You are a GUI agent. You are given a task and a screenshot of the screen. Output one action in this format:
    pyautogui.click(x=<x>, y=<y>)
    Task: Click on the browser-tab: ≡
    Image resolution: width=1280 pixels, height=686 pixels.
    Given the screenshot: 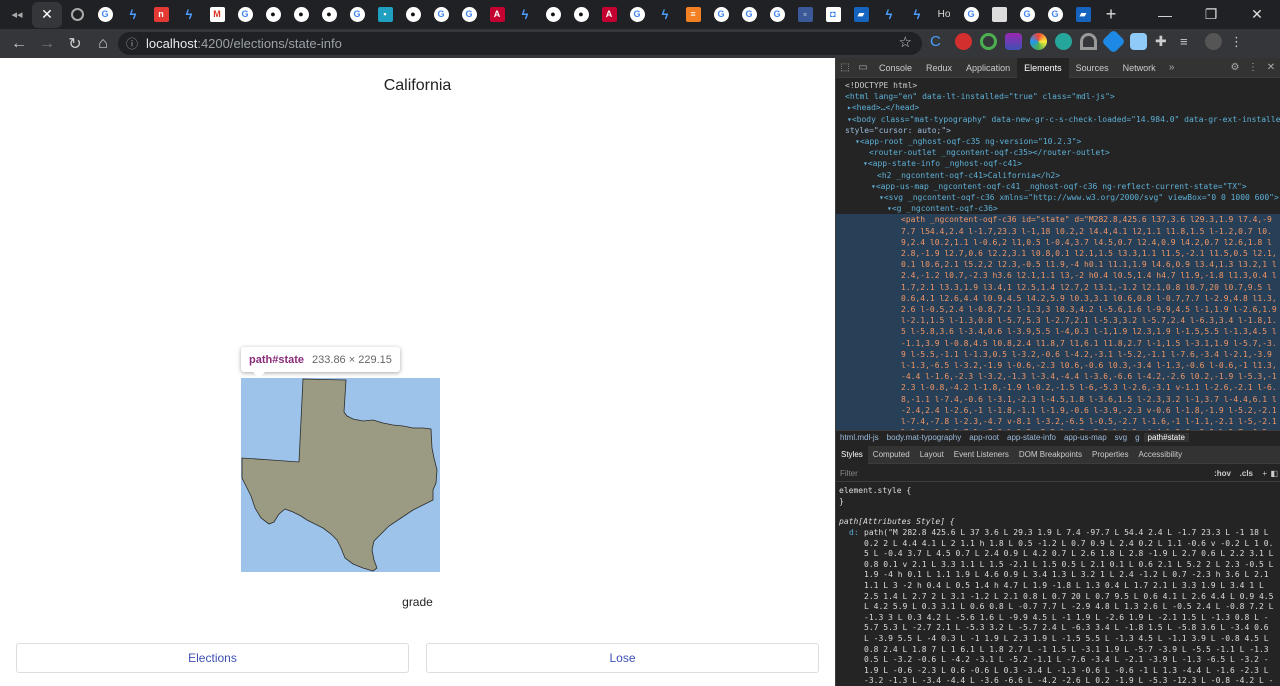 What is the action you would take?
    pyautogui.click(x=693, y=15)
    